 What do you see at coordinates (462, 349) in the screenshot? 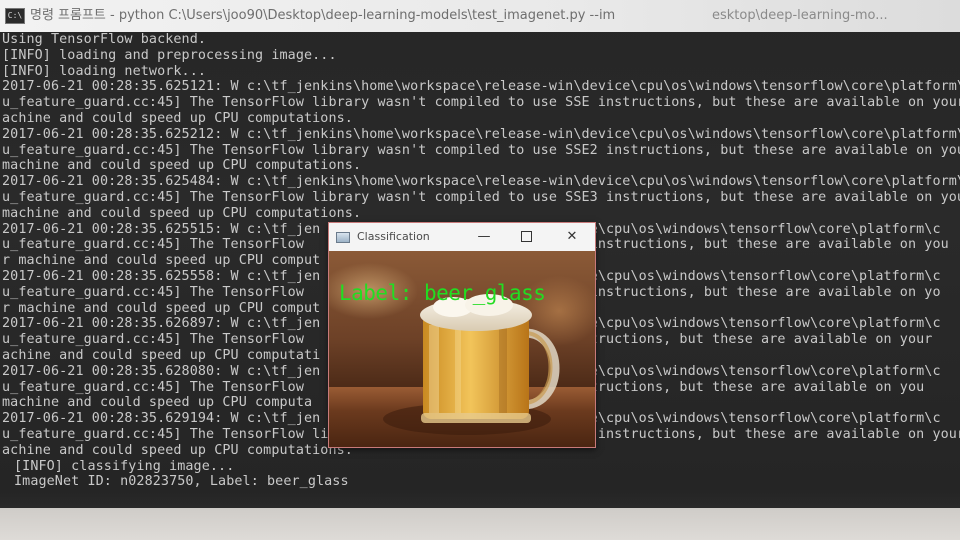
I see `beer-mug-photo: Label: beer_glass` at bounding box center [462, 349].